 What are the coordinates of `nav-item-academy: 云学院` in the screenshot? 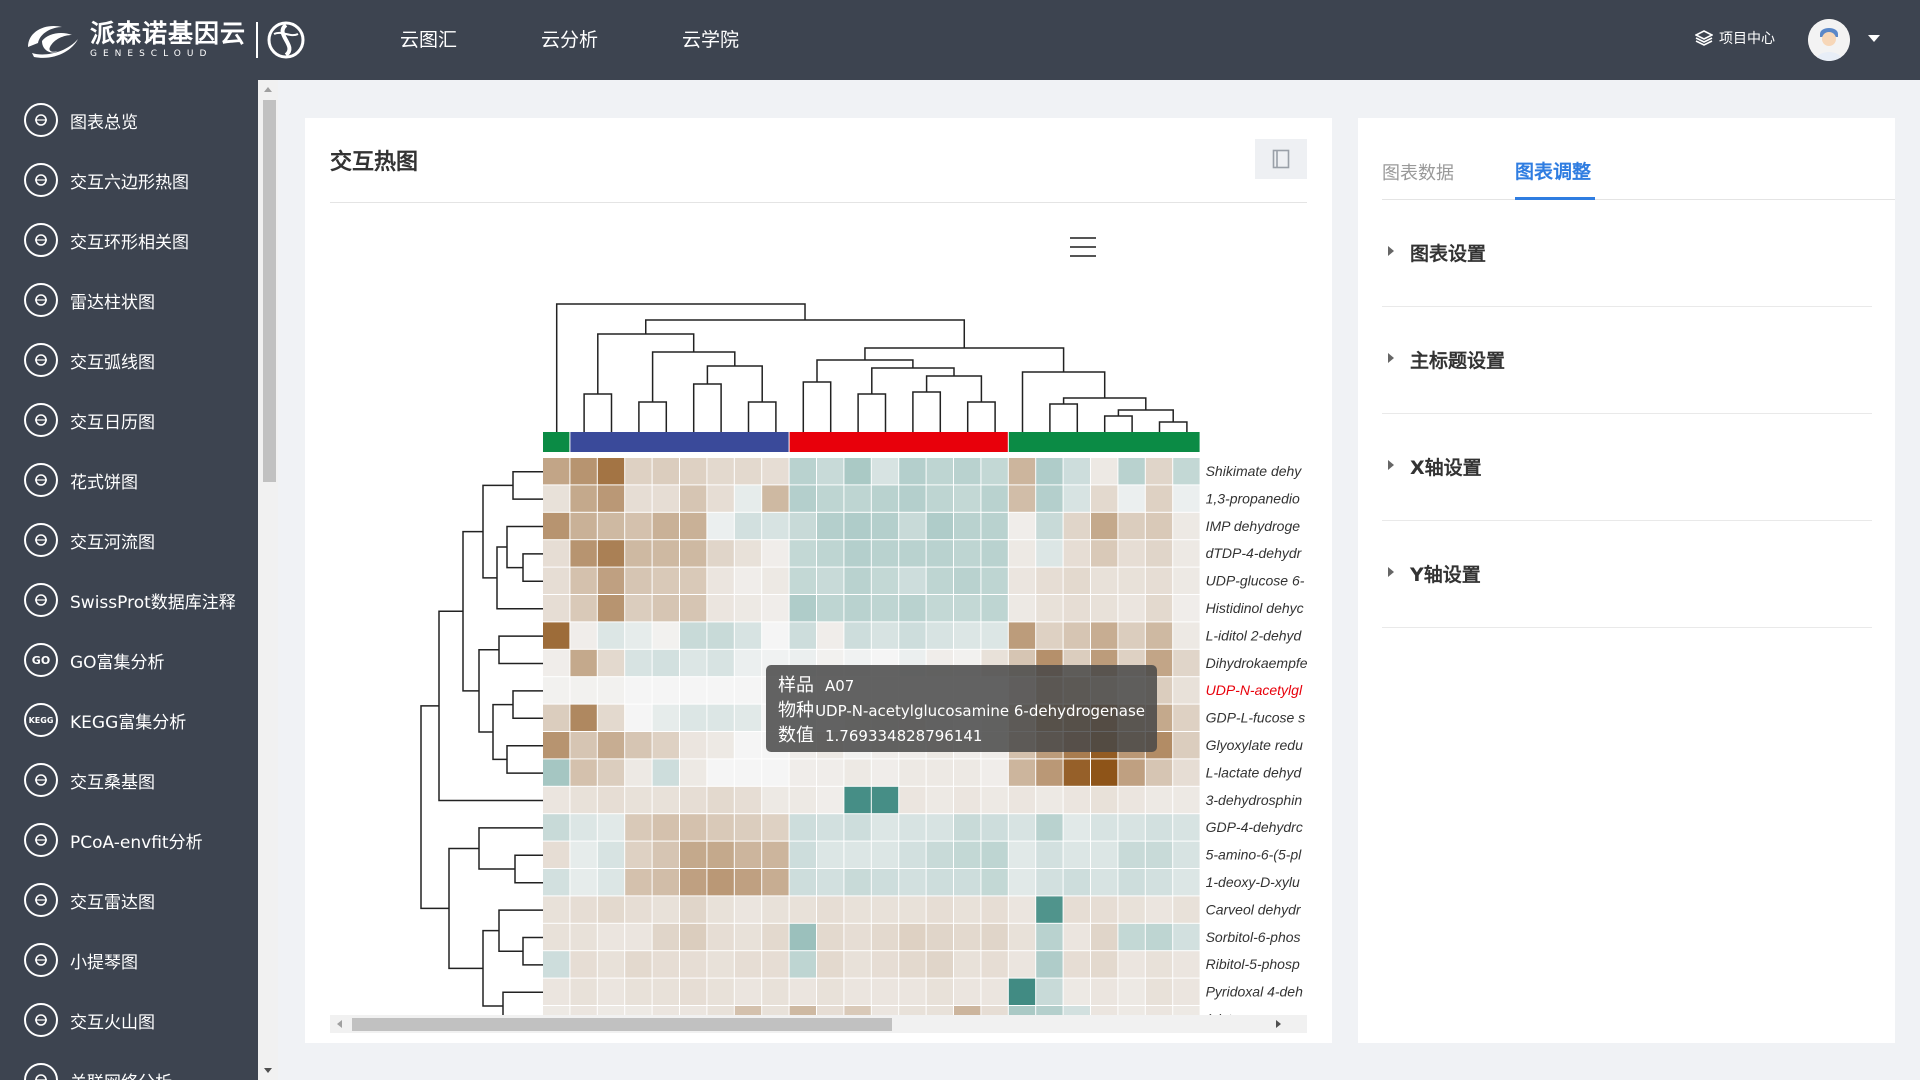 It's located at (710, 40).